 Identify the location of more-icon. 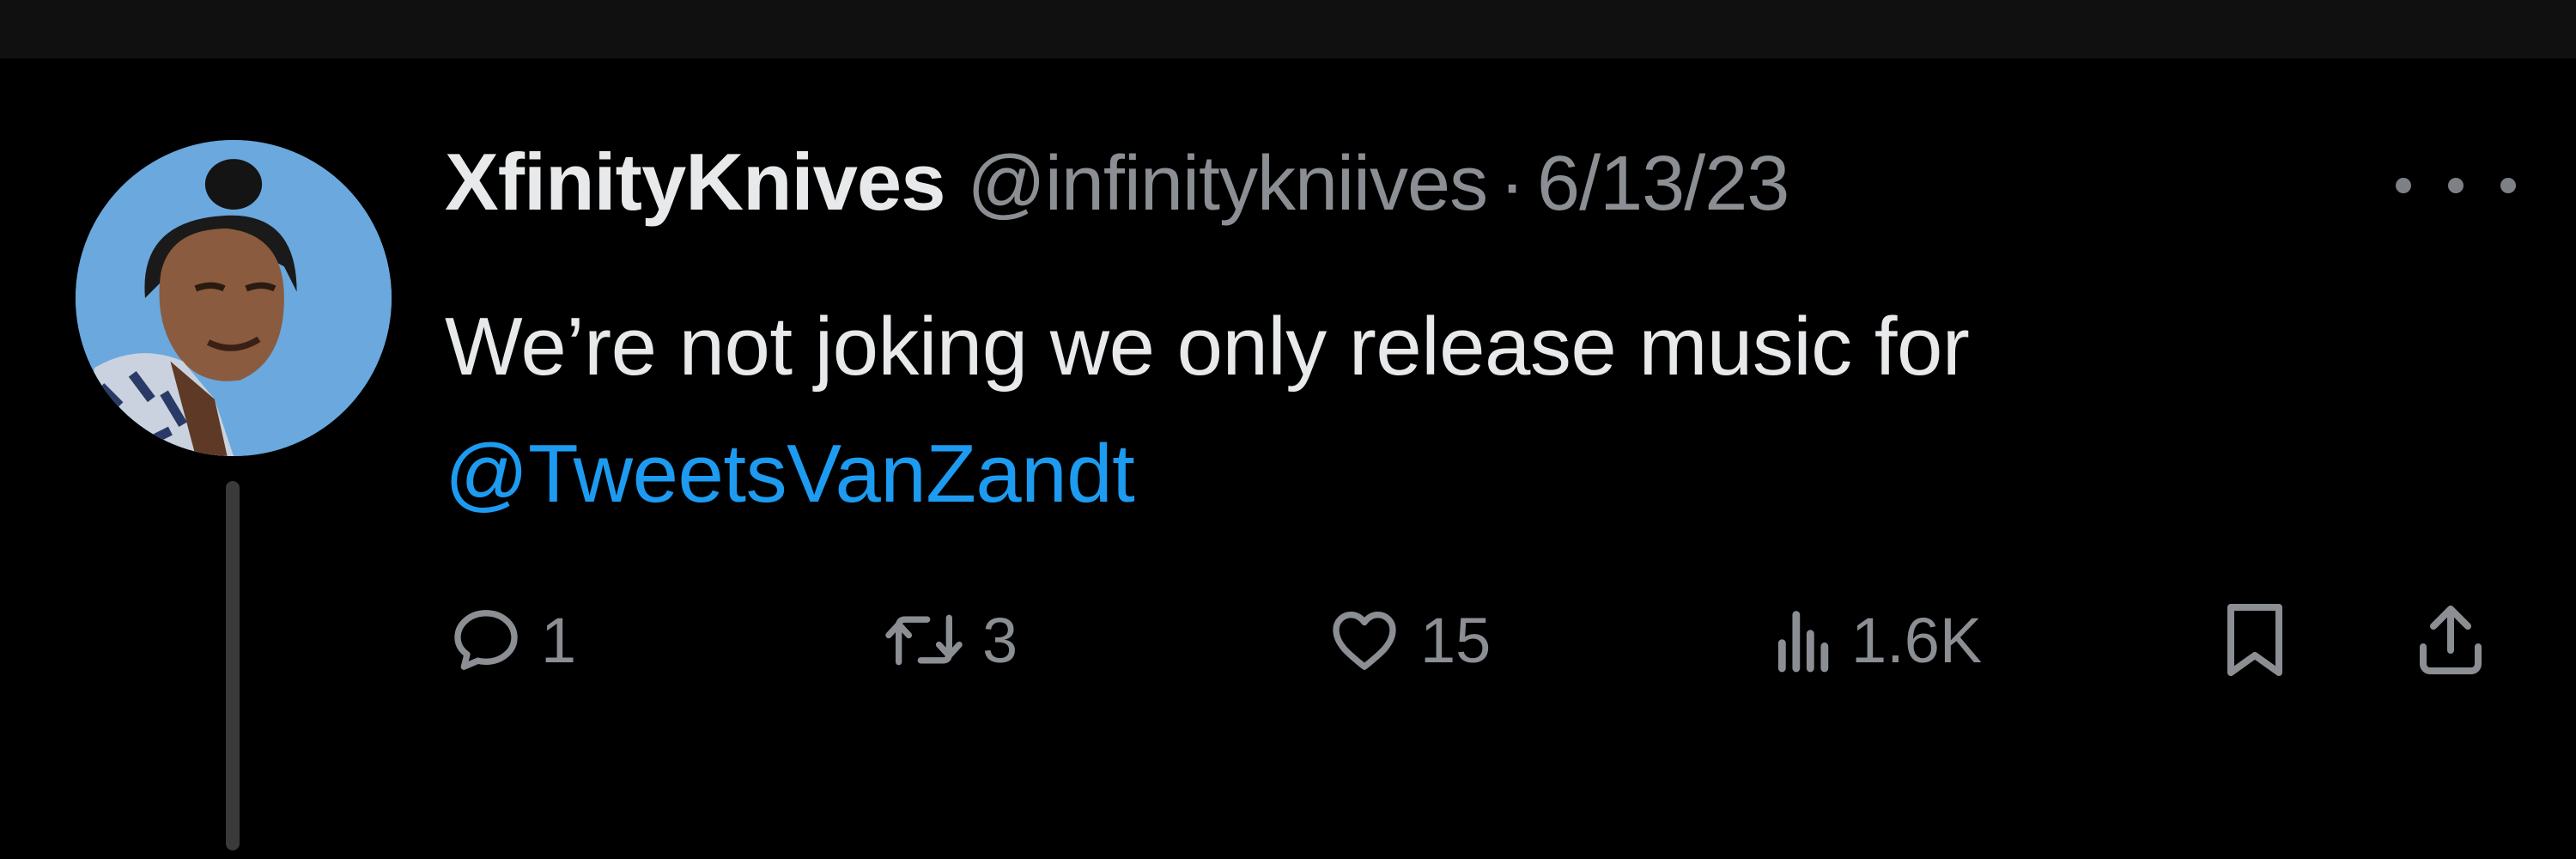
(2456, 186).